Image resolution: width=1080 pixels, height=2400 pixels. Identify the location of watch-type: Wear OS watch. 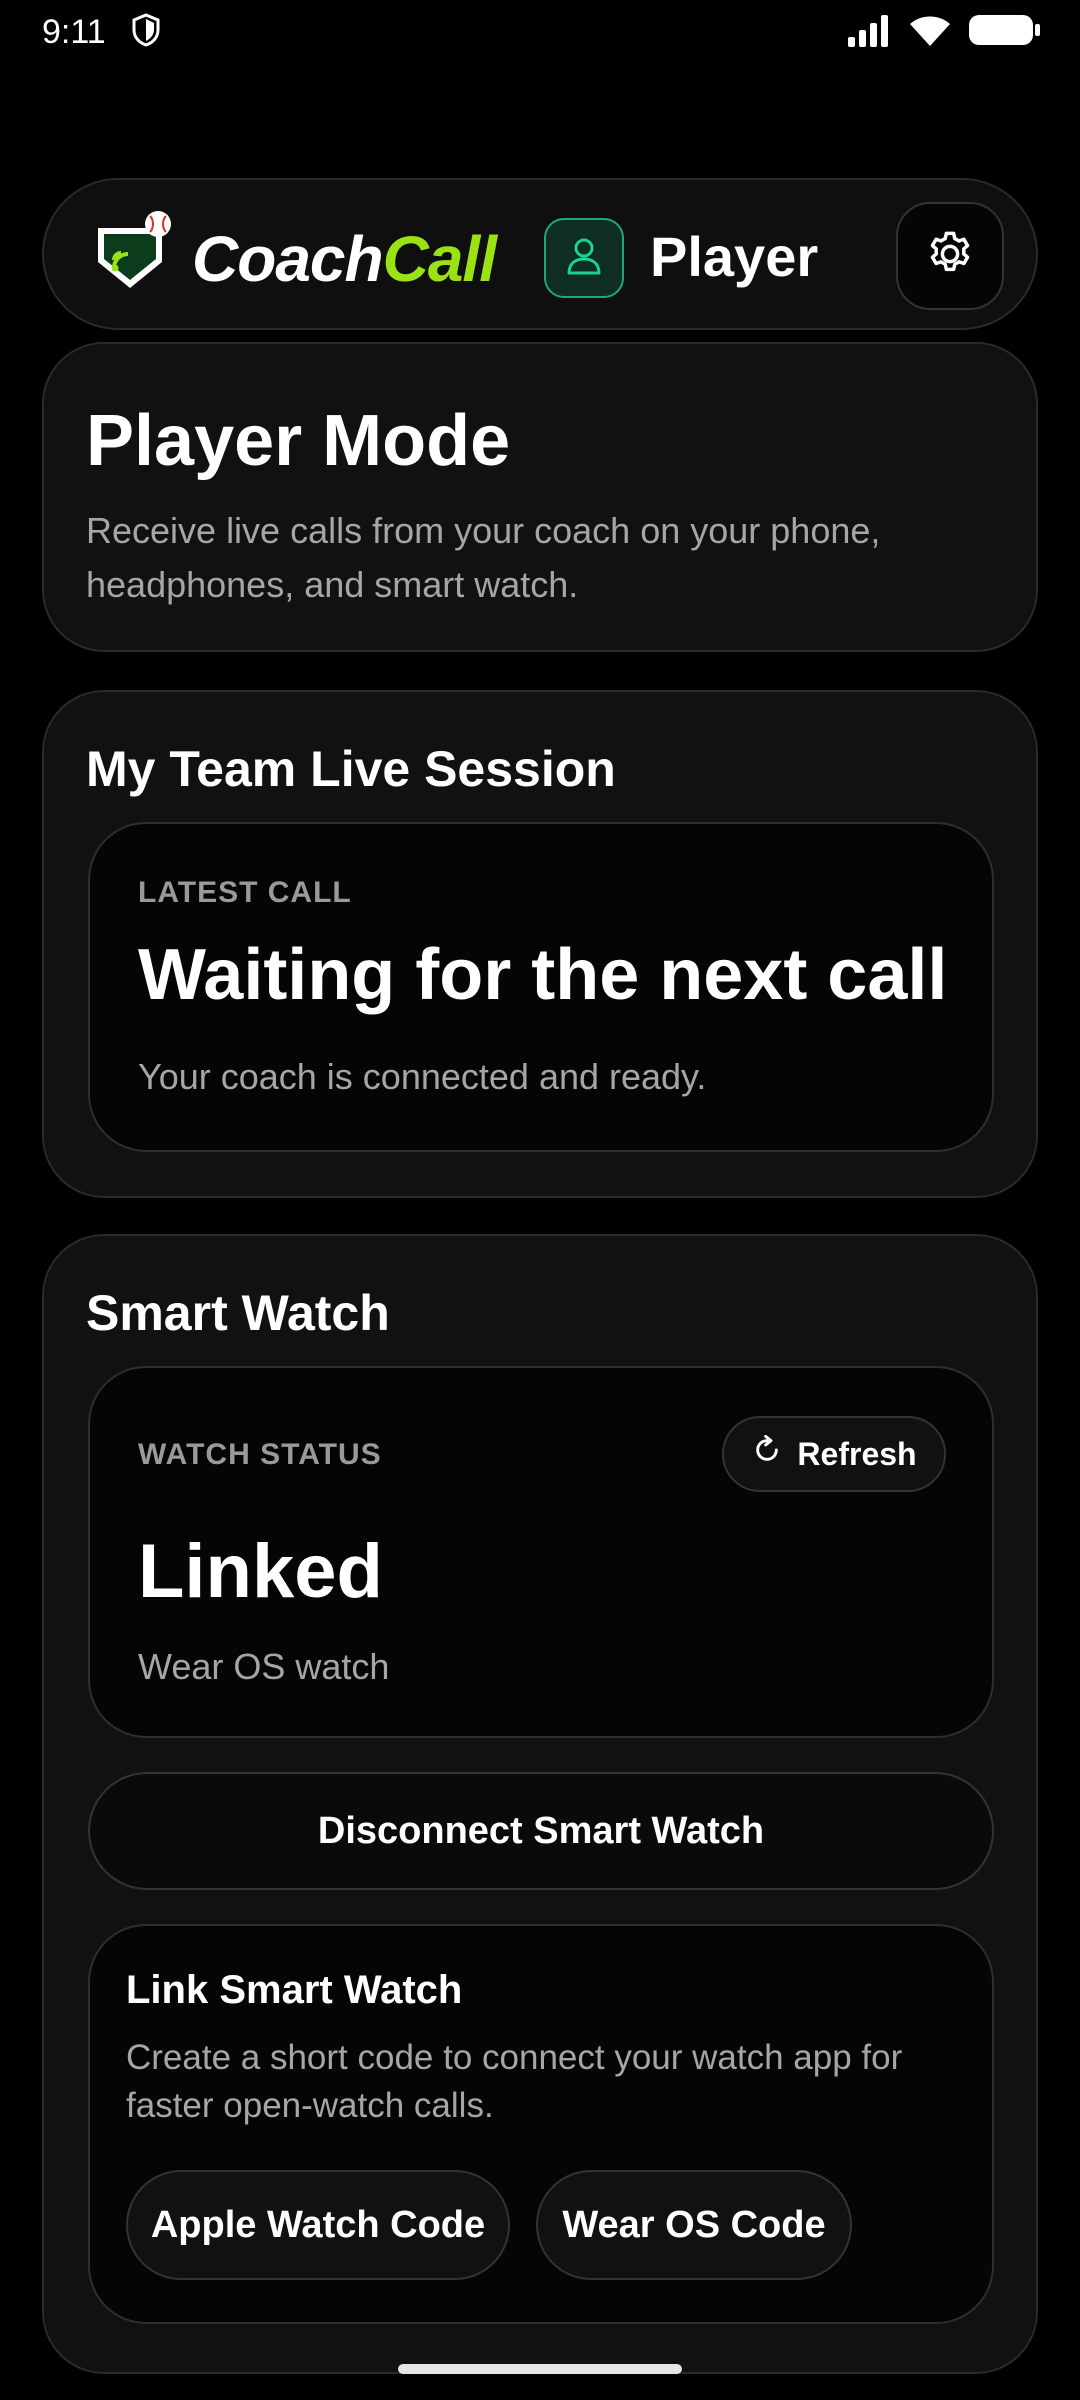
(264, 1666).